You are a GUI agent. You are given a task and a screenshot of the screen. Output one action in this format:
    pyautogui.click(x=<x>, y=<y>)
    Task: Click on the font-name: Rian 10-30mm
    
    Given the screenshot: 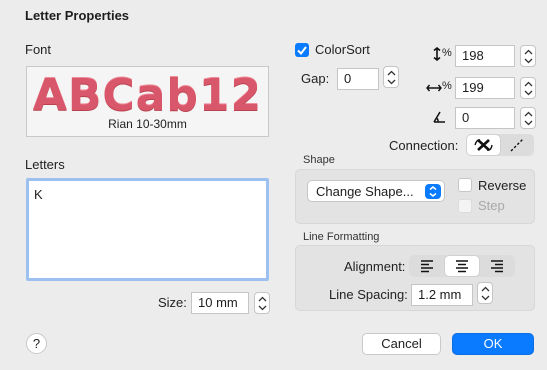 What is the action you would take?
    pyautogui.click(x=147, y=124)
    